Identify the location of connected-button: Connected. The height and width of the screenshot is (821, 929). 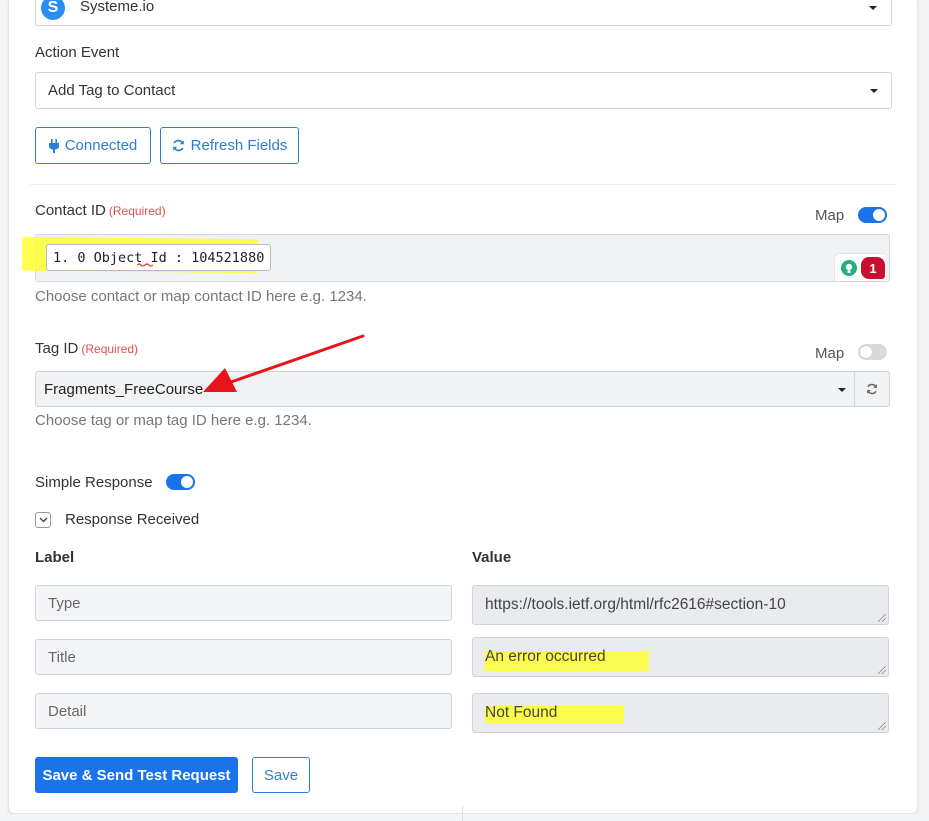
(93, 145).